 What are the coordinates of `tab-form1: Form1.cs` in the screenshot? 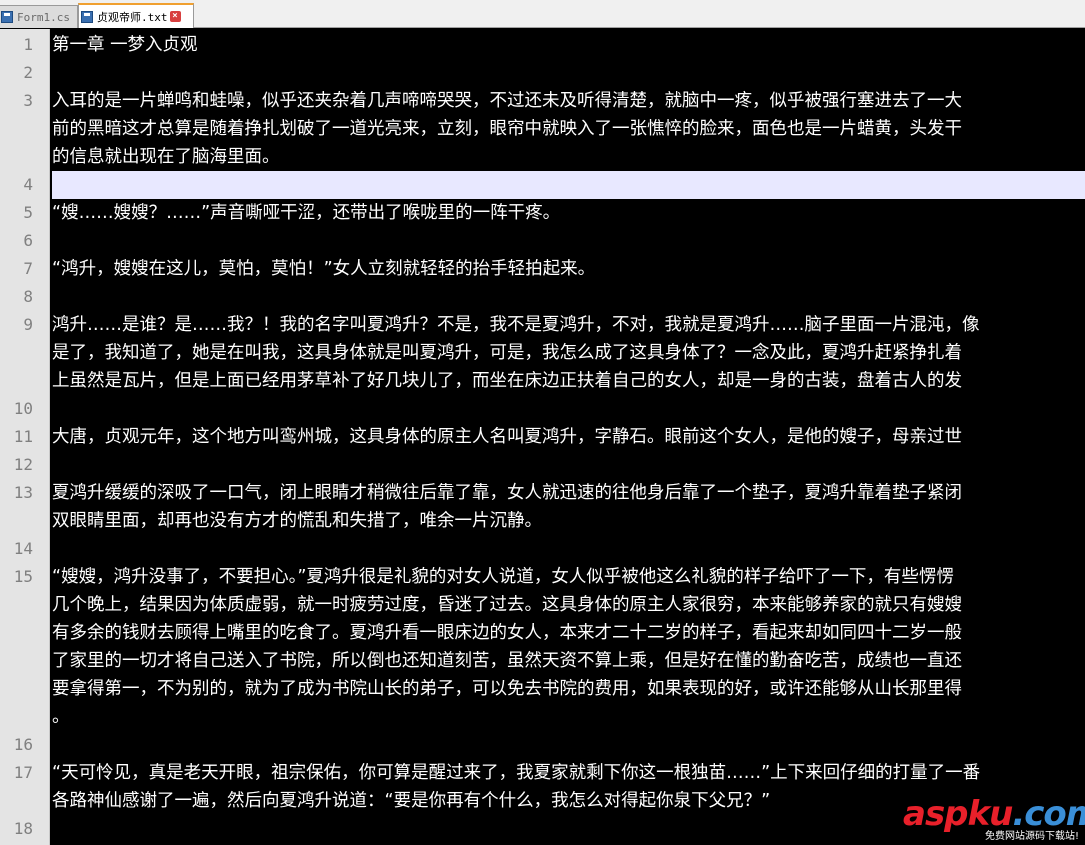 It's located at (39, 16).